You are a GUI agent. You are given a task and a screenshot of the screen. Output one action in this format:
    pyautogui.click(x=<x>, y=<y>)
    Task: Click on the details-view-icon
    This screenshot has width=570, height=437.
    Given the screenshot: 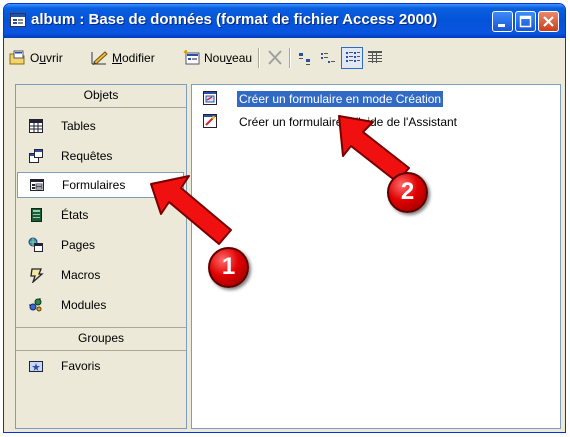 What is the action you would take?
    pyautogui.click(x=375, y=57)
    